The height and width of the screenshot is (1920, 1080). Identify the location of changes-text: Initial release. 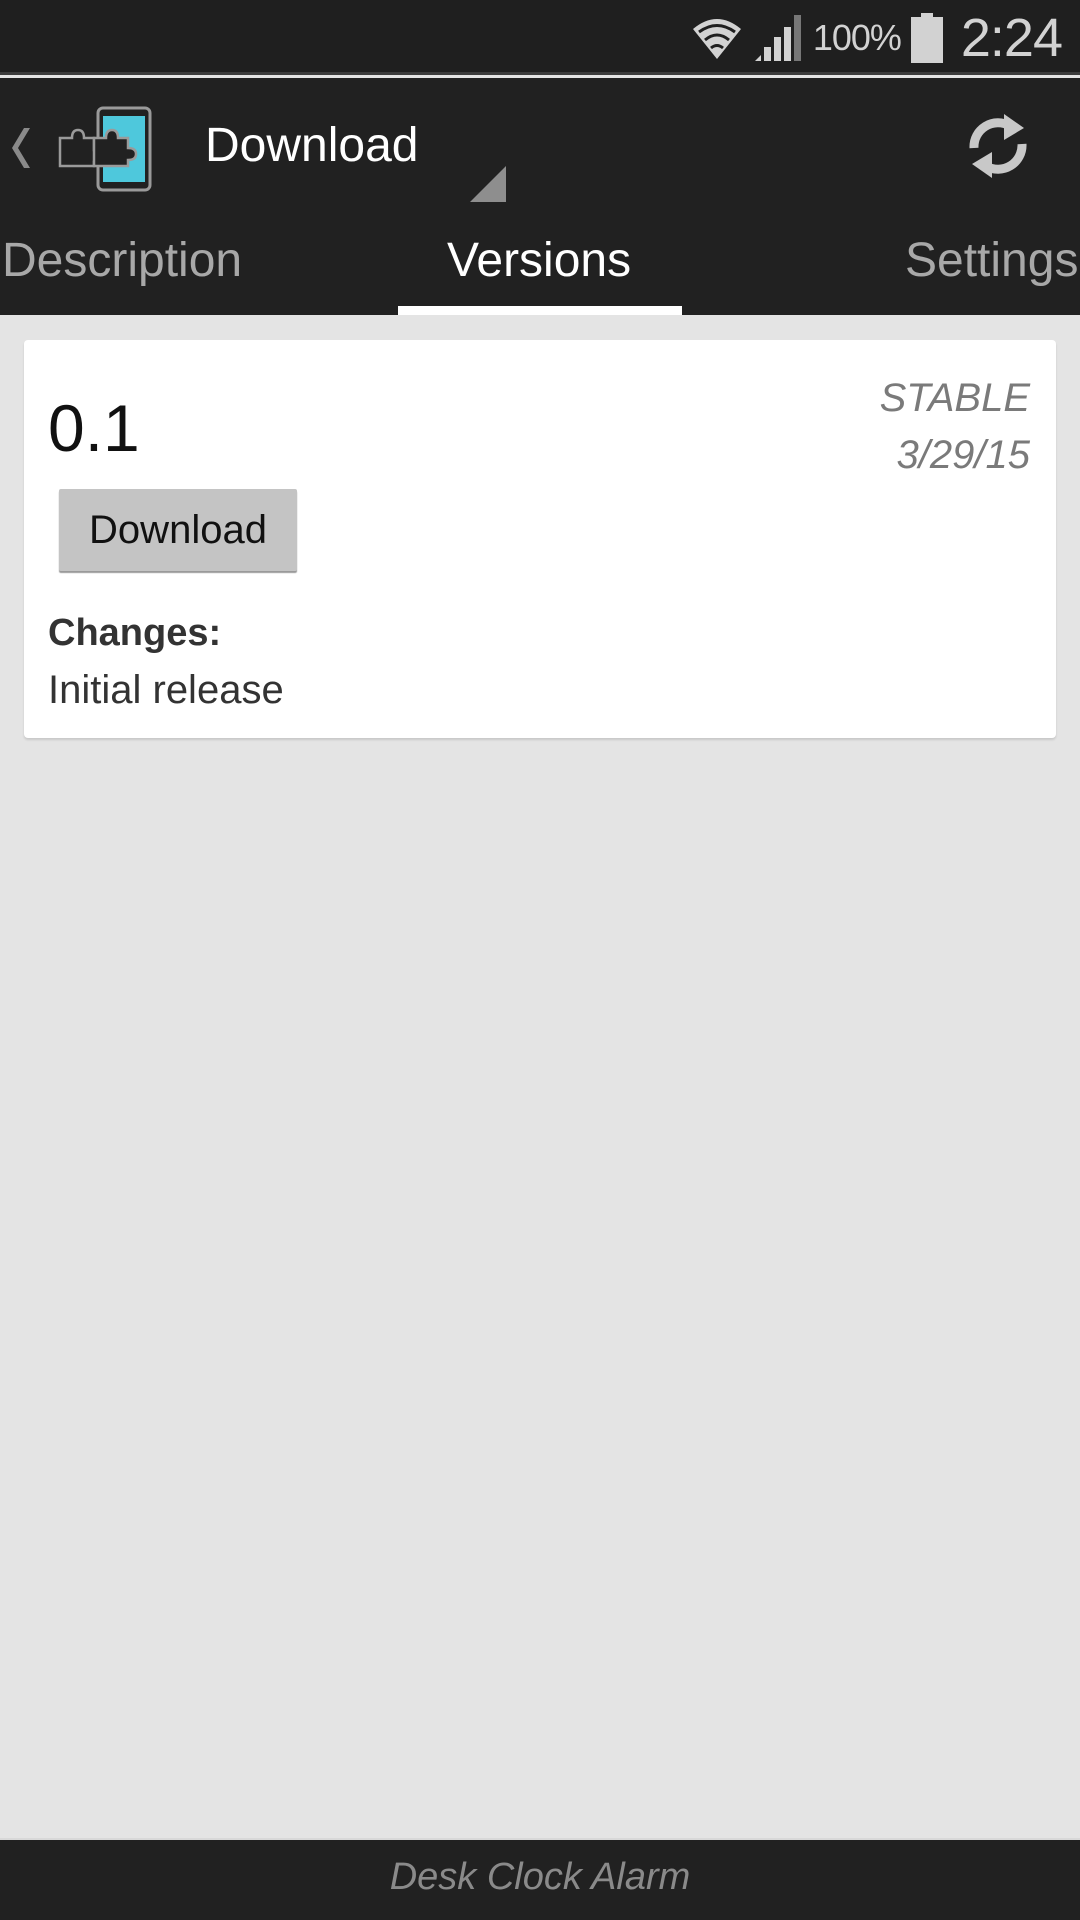
(166, 690).